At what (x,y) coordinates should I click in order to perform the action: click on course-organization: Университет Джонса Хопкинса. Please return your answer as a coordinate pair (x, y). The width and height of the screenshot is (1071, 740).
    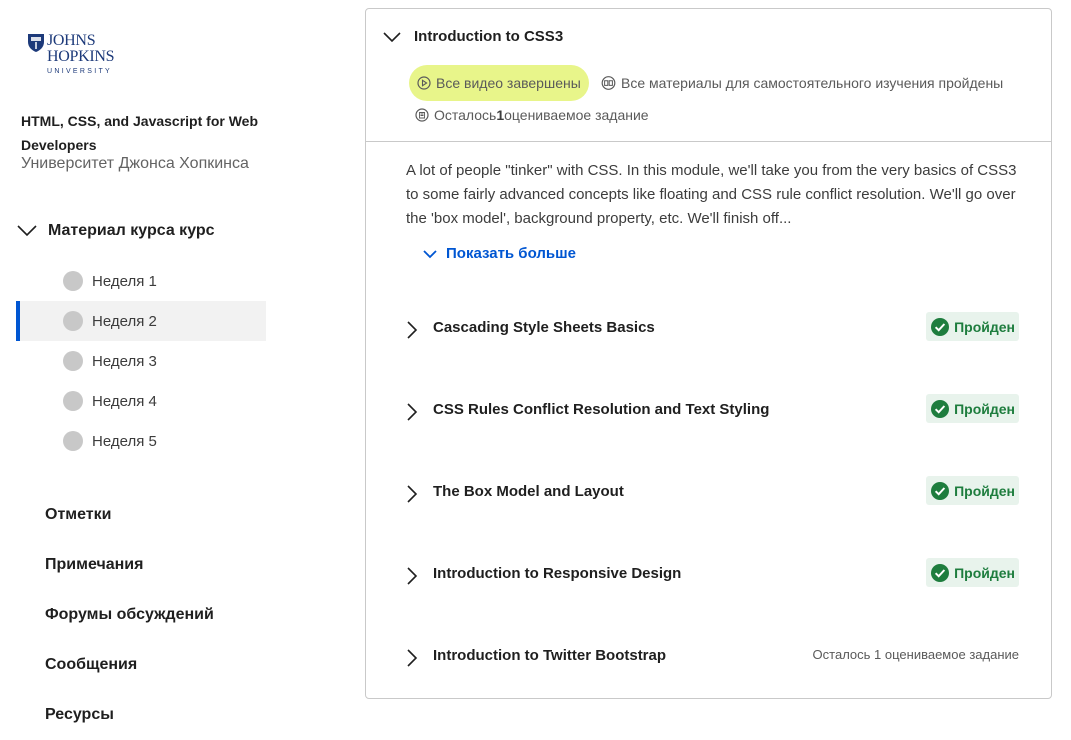
    Looking at the image, I should click on (135, 163).